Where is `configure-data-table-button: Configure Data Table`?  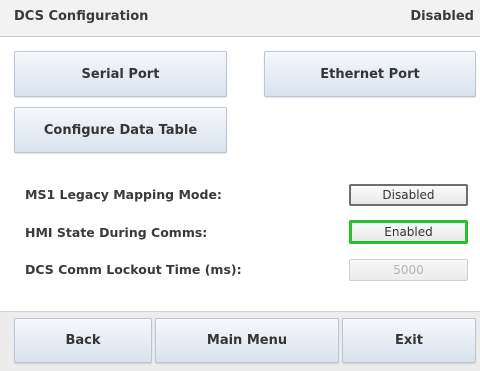
configure-data-table-button: Configure Data Table is located at coordinates (120, 130).